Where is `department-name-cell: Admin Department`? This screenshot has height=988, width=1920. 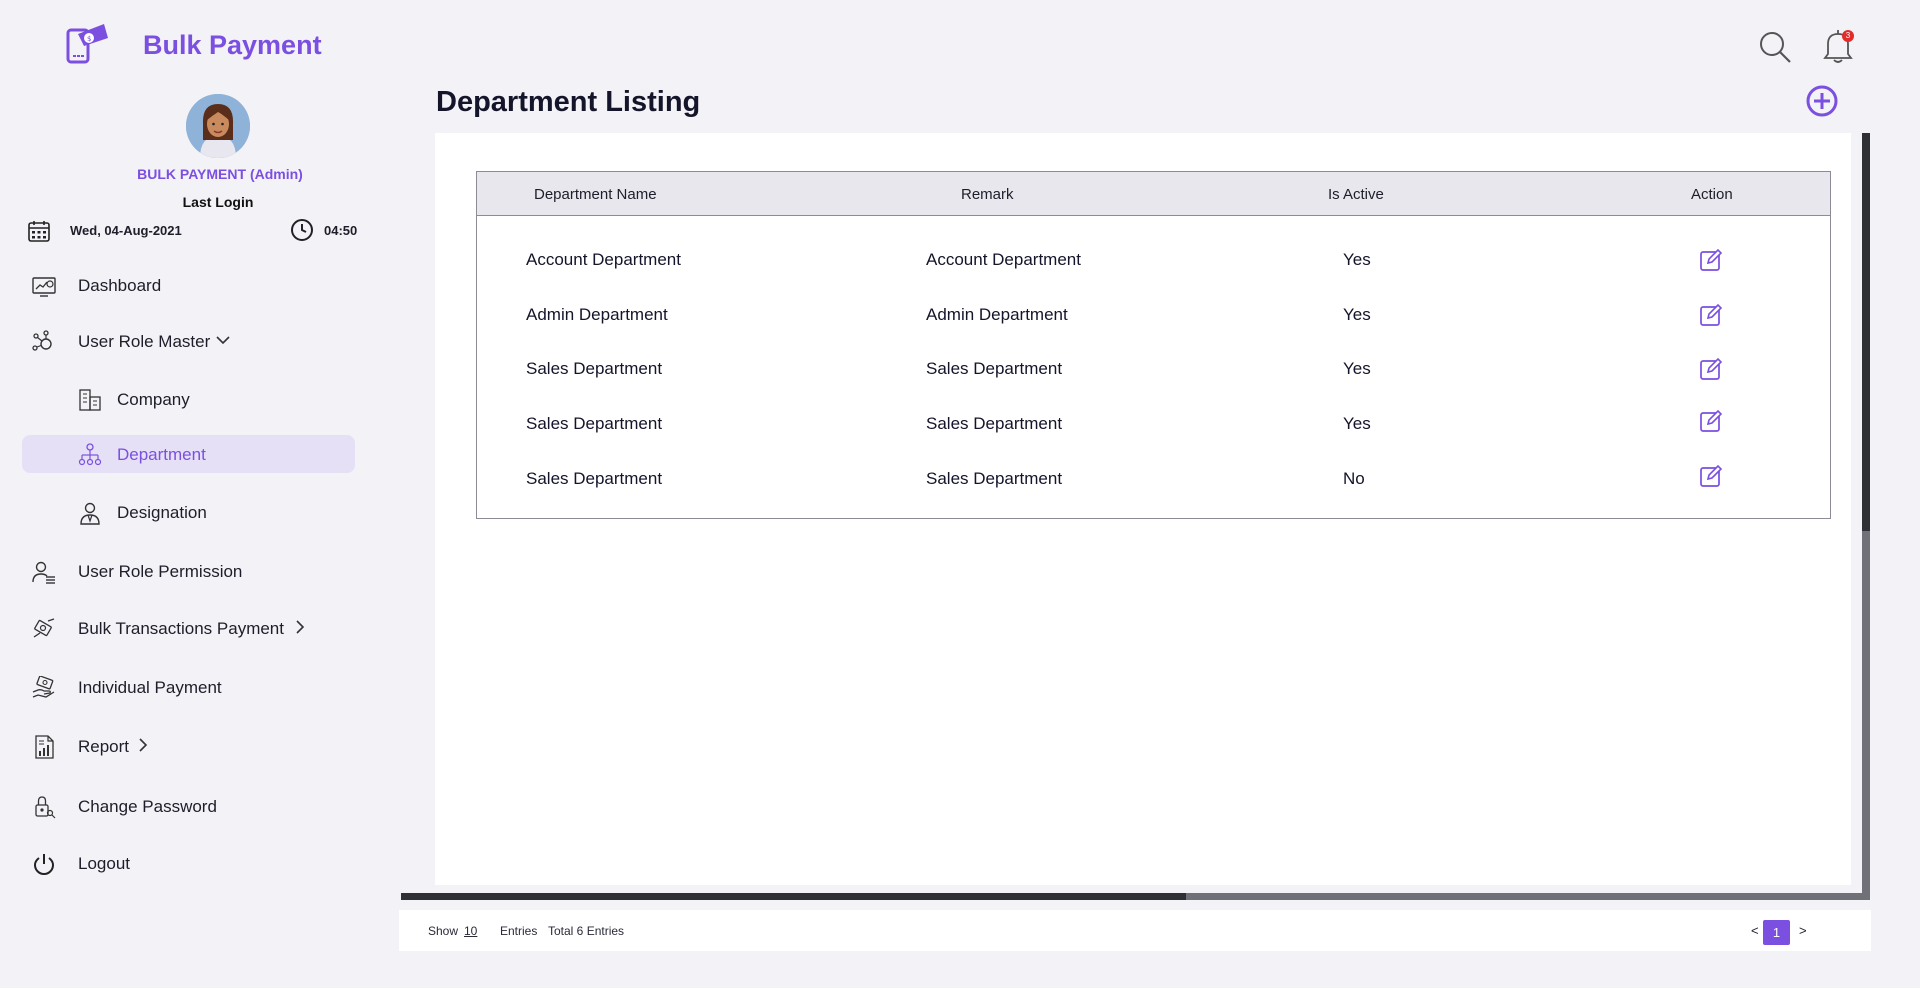
department-name-cell: Admin Department is located at coordinates (597, 314).